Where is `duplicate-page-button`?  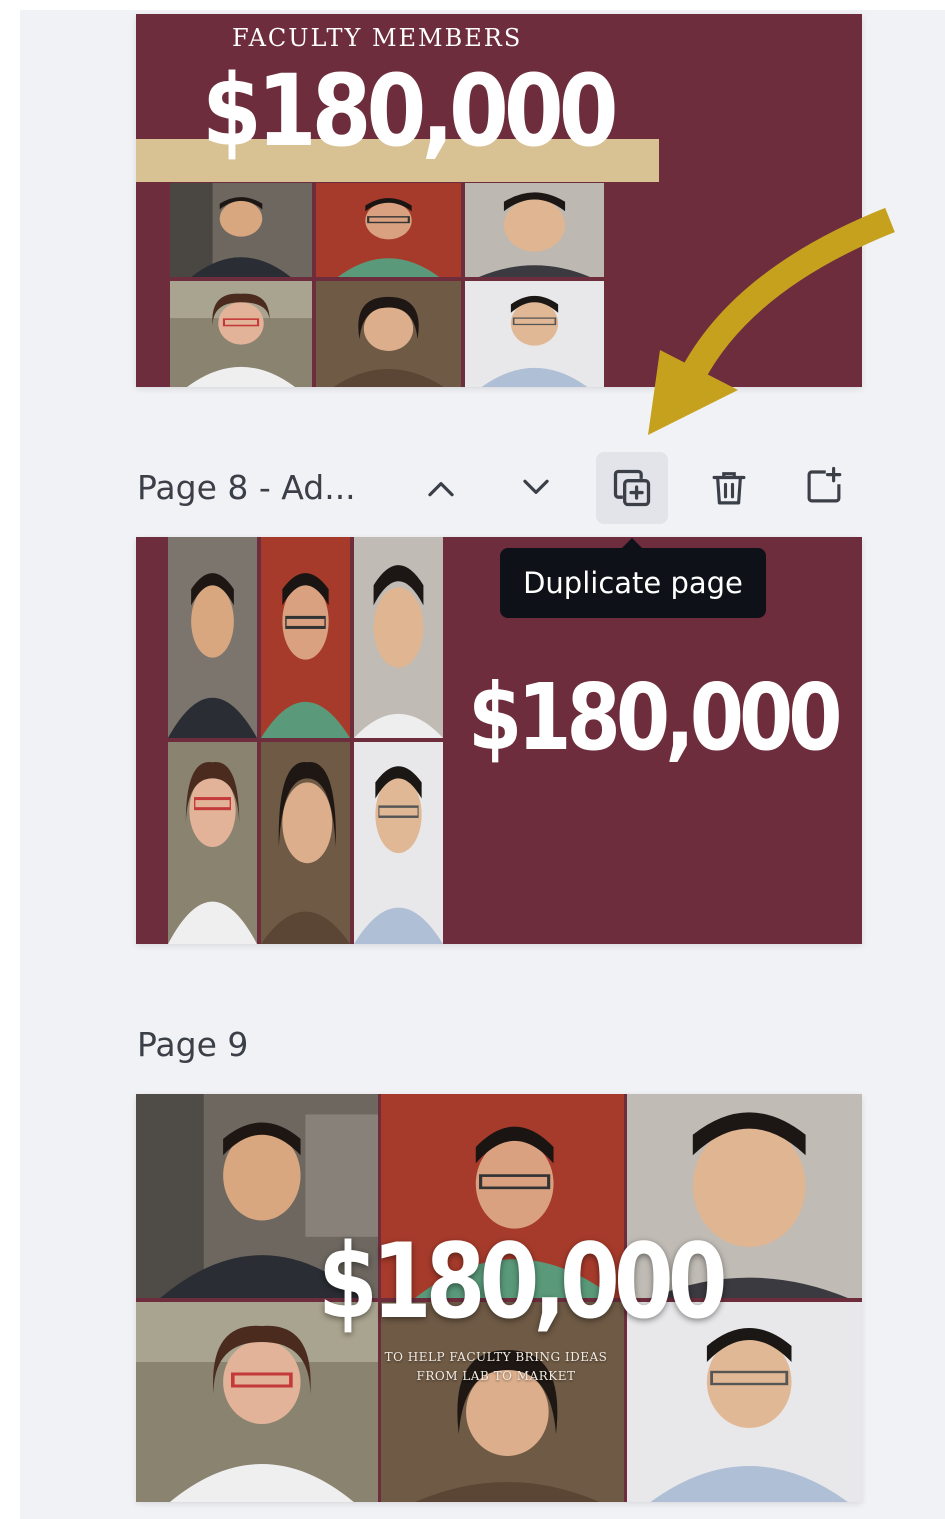
duplicate-page-button is located at coordinates (632, 488).